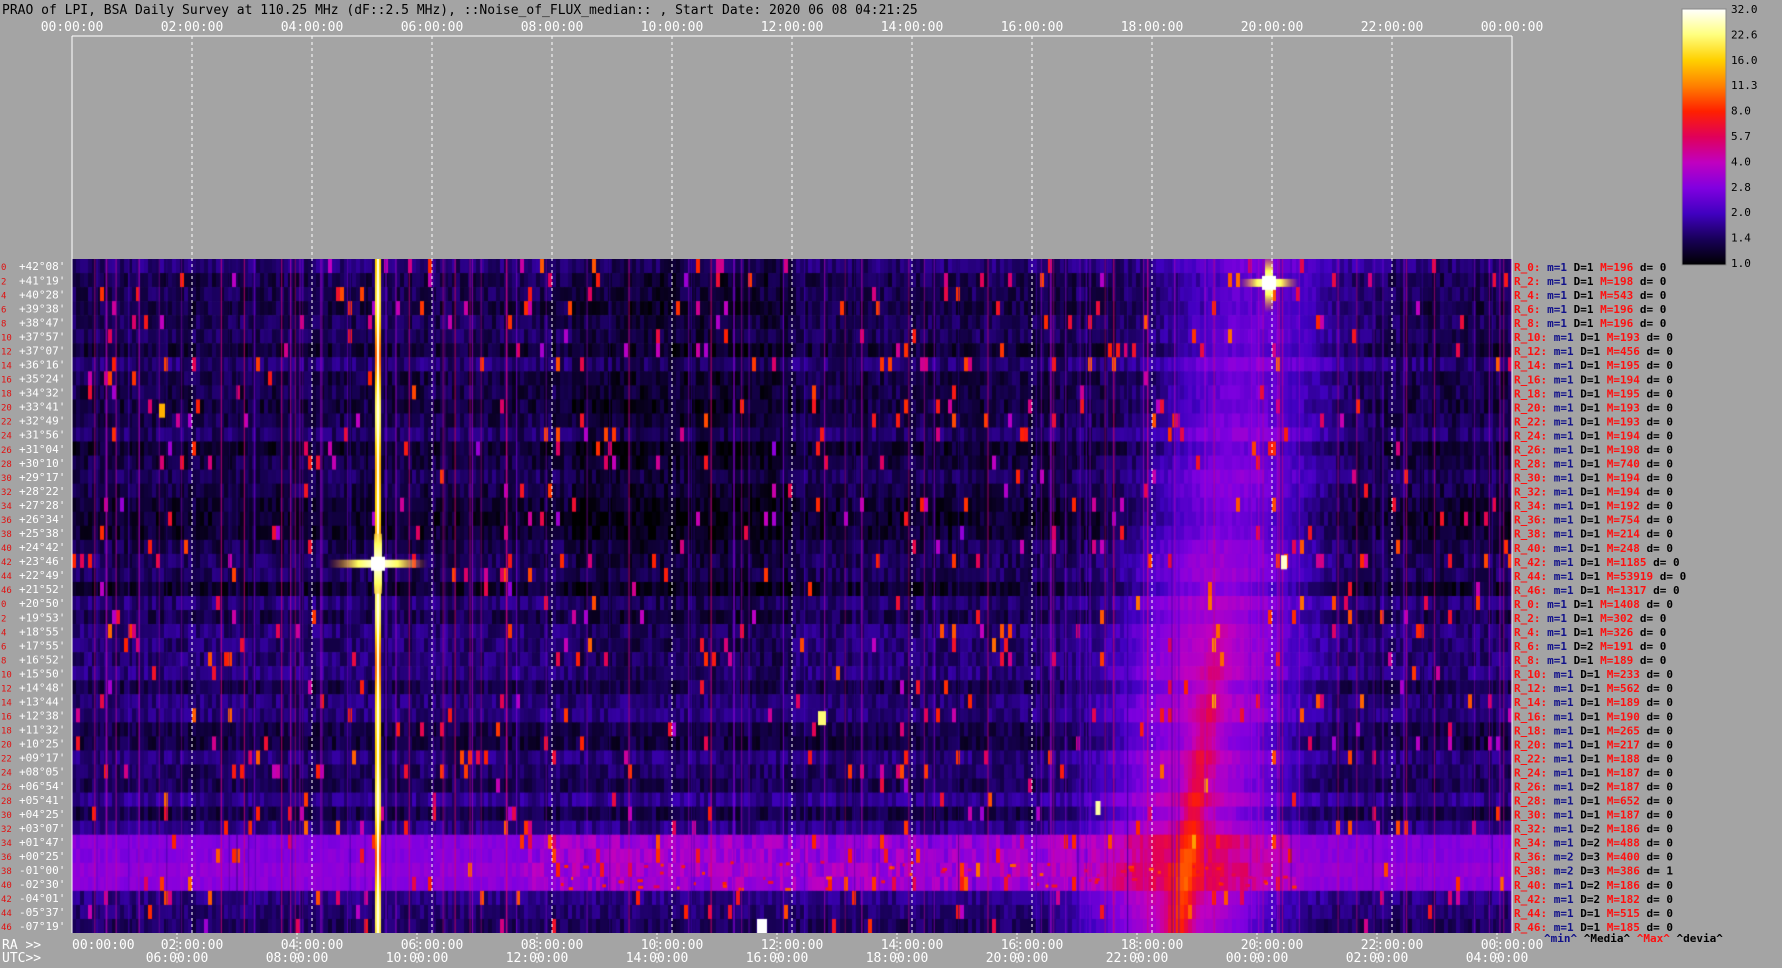 The image size is (1782, 968). What do you see at coordinates (1392, 27) in the screenshot?
I see `top-tick-label: 22:00:00` at bounding box center [1392, 27].